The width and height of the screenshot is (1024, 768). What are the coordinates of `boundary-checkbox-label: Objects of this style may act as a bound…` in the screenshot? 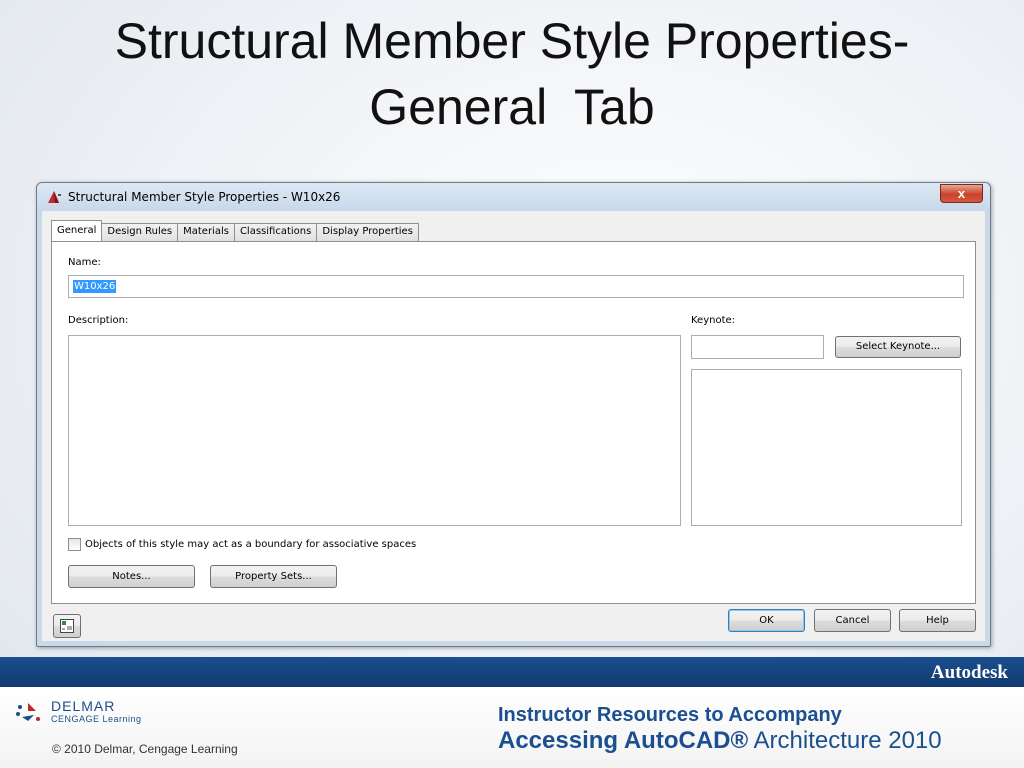 It's located at (250, 544).